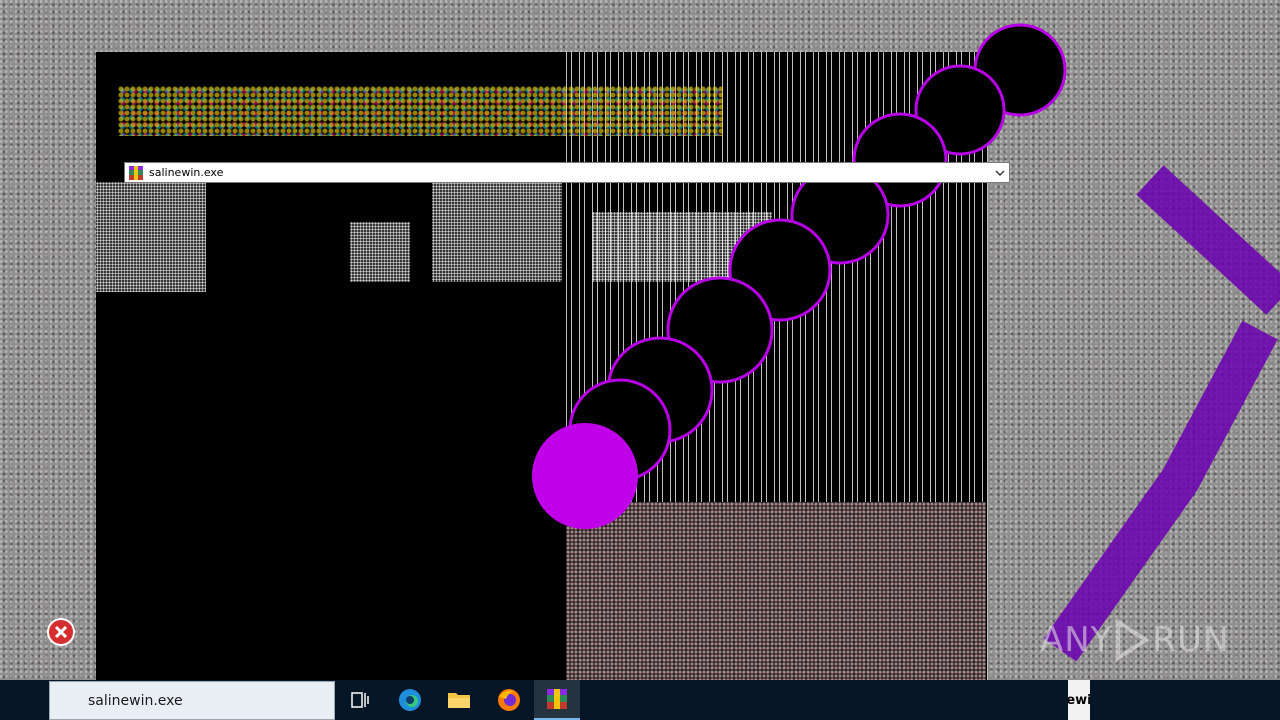 This screenshot has width=1280, height=720. I want to click on taskbar-firefox-button, so click(509, 700).